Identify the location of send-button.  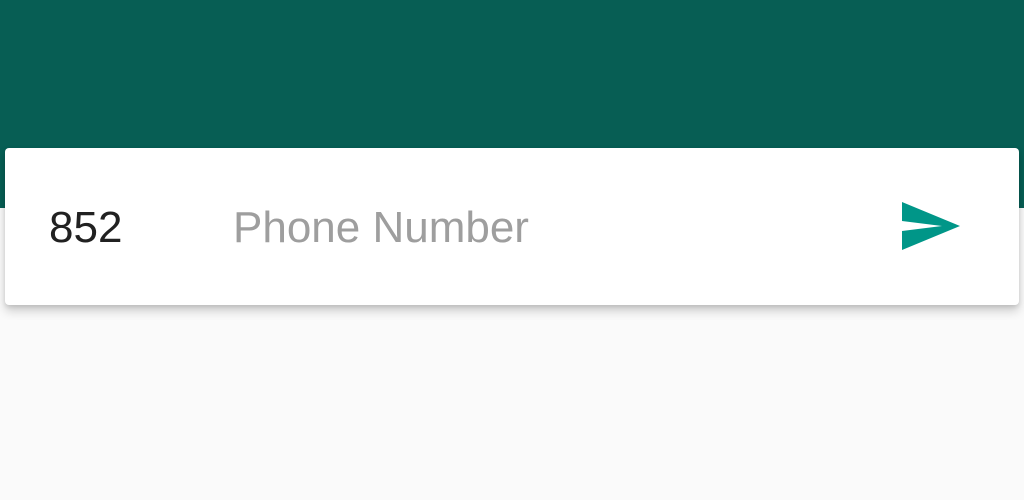
(931, 226).